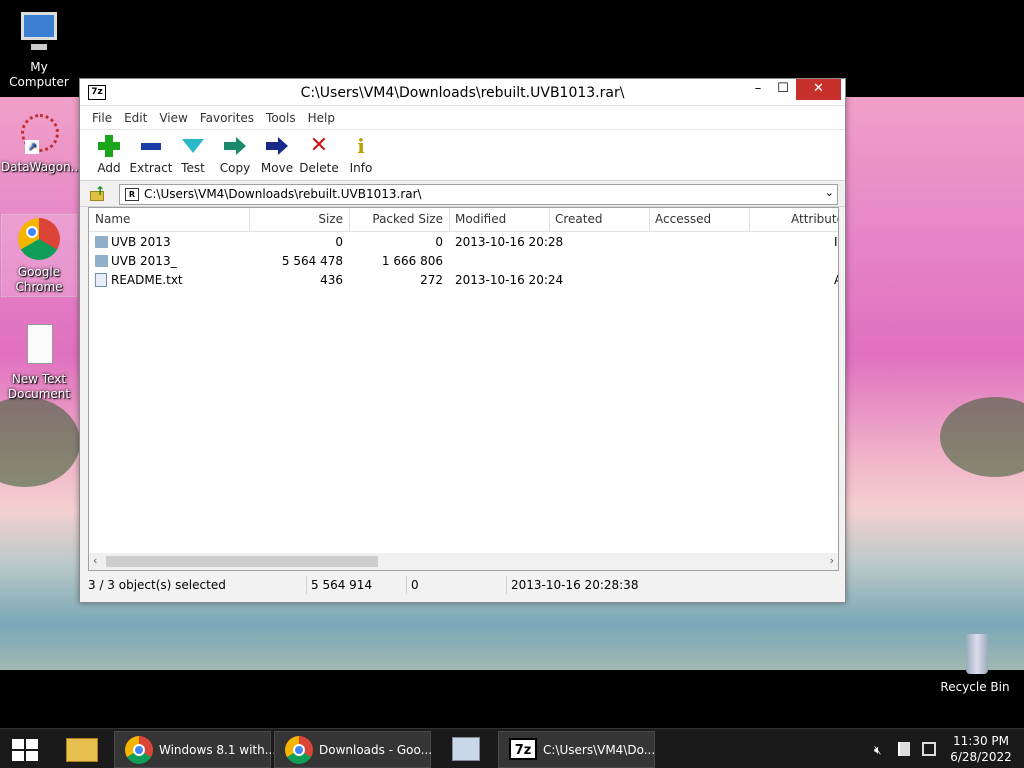  Describe the element at coordinates (439, 242) in the screenshot. I see `file-packed-size: 0` at that location.